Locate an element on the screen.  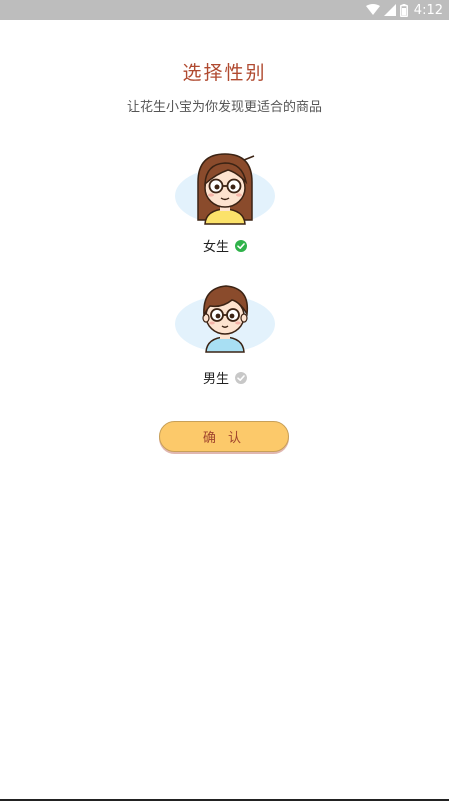
status-bar: 4:12 is located at coordinates (224, 10).